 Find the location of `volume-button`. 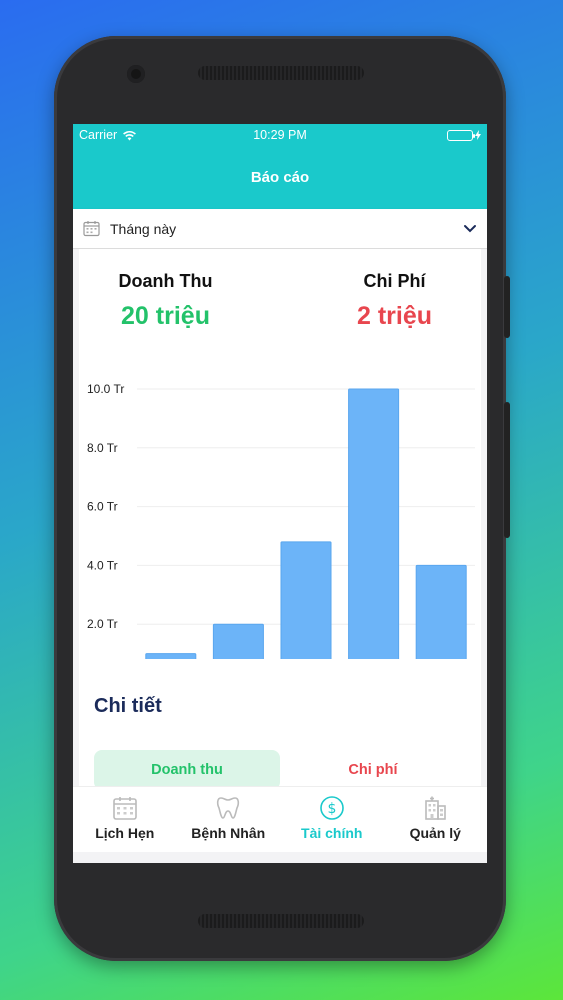

volume-button is located at coordinates (507, 307).